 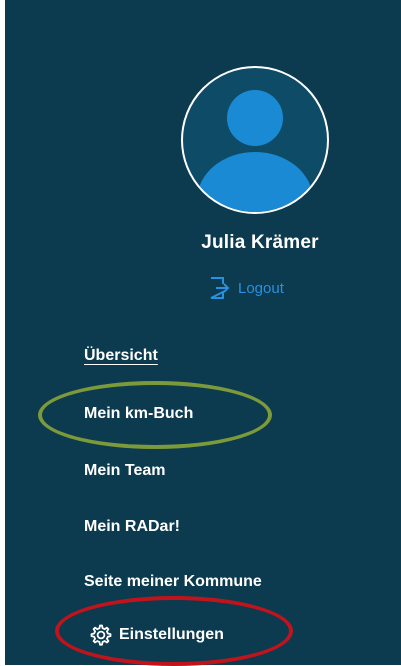 I want to click on user-name: Julia Krämer, so click(x=260, y=242).